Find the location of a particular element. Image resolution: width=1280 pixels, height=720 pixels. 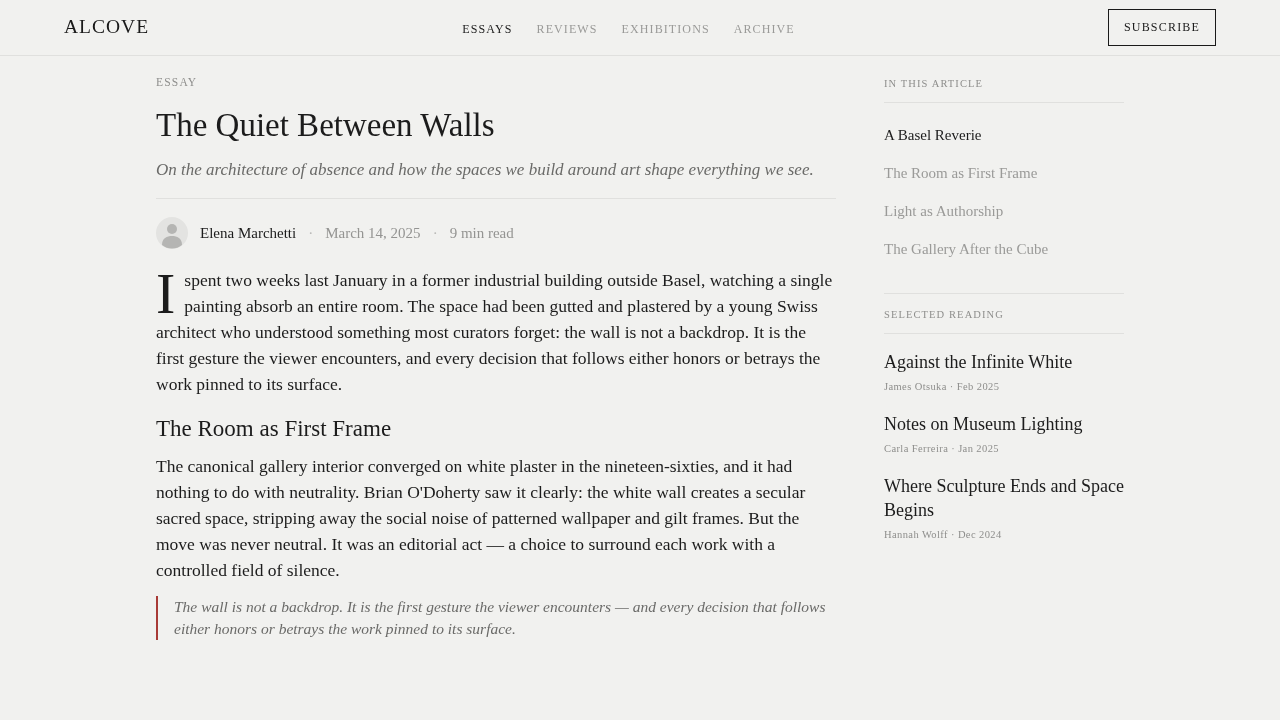

site-logo: ALCOVE is located at coordinates (107, 26).